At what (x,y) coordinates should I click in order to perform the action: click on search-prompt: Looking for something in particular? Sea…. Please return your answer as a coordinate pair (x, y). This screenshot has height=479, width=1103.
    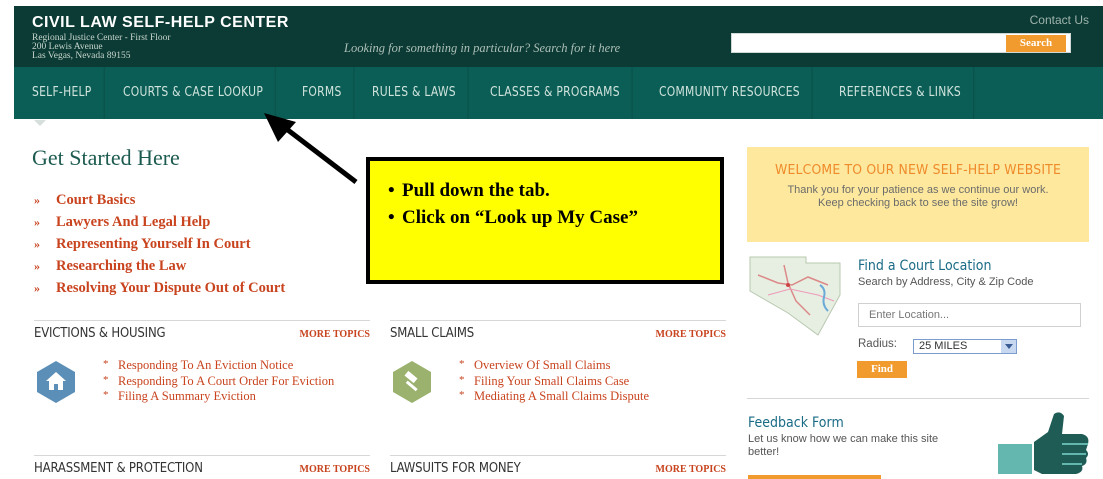
    Looking at the image, I should click on (482, 48).